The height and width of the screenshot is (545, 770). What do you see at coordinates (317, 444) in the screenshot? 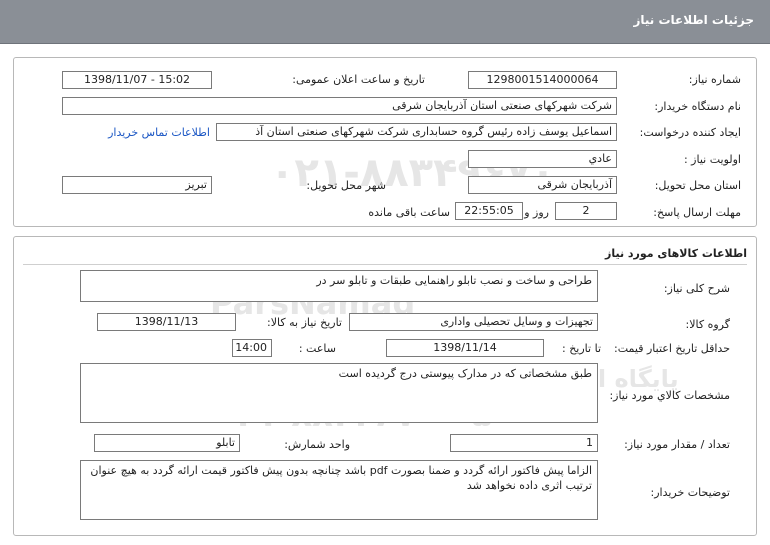
I see `unit-label: واحد شمارش:` at bounding box center [317, 444].